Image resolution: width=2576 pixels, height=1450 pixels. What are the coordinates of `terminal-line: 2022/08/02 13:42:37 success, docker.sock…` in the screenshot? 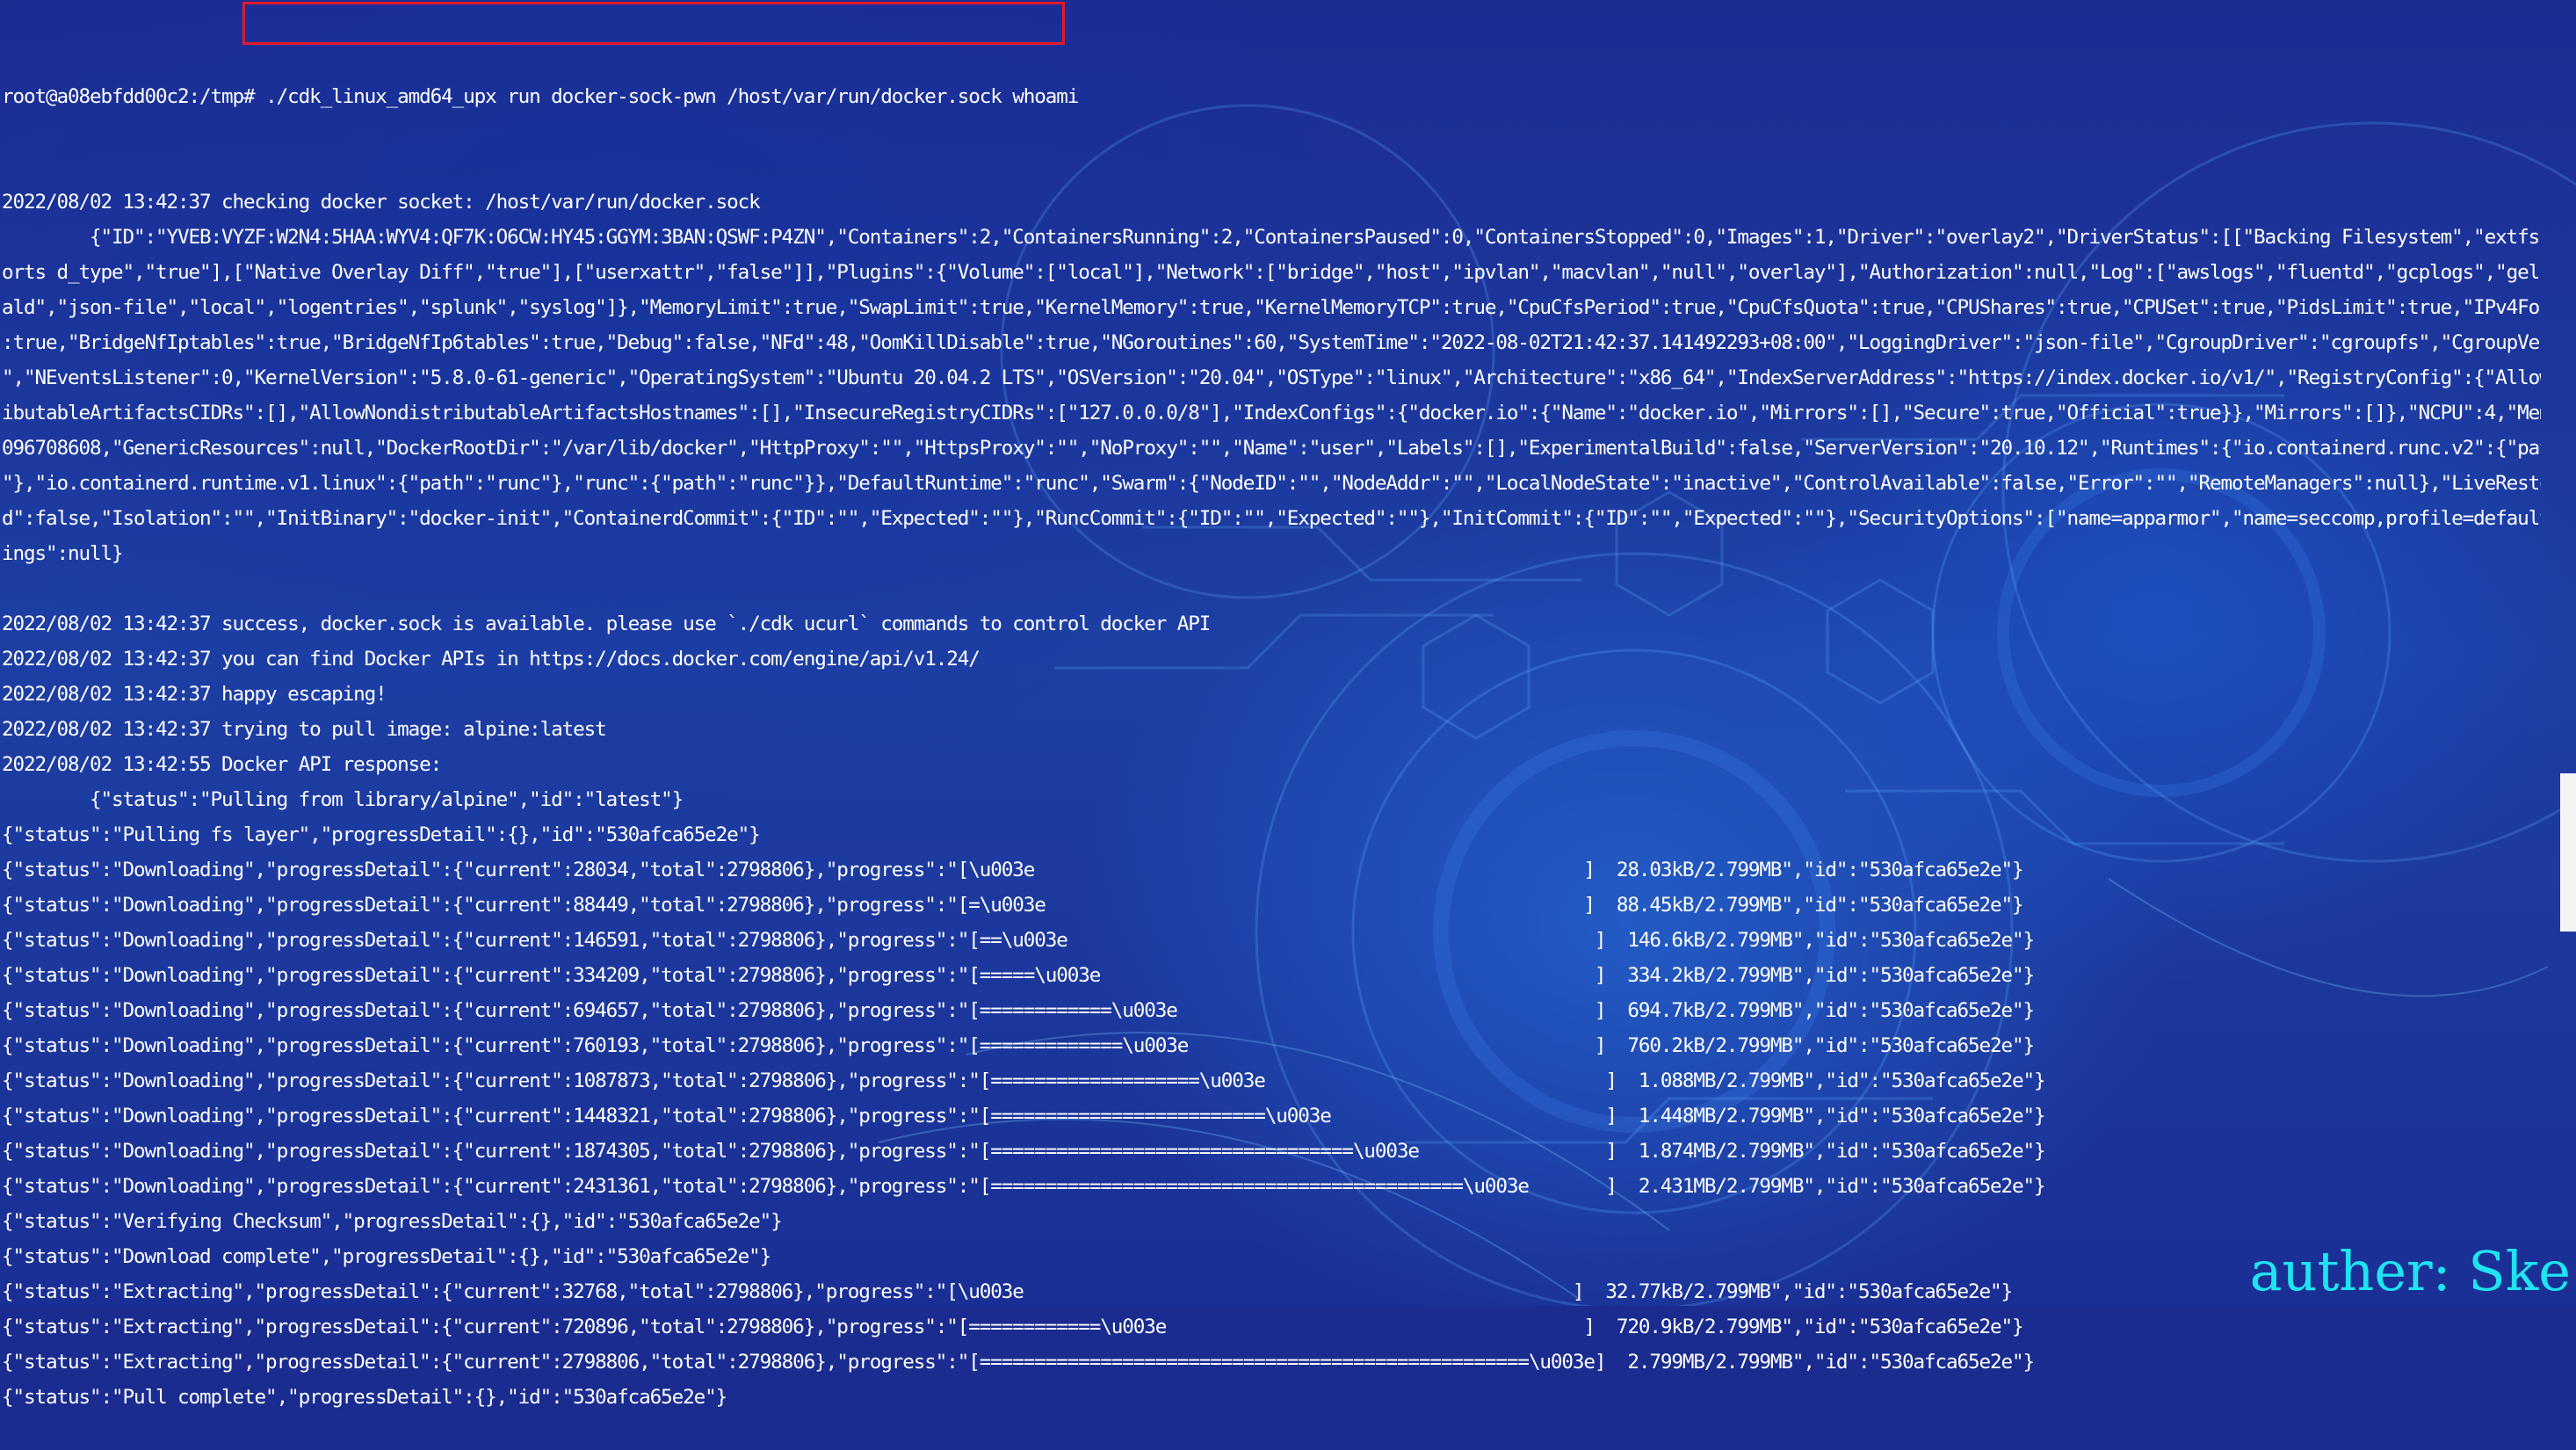 It's located at (606, 624).